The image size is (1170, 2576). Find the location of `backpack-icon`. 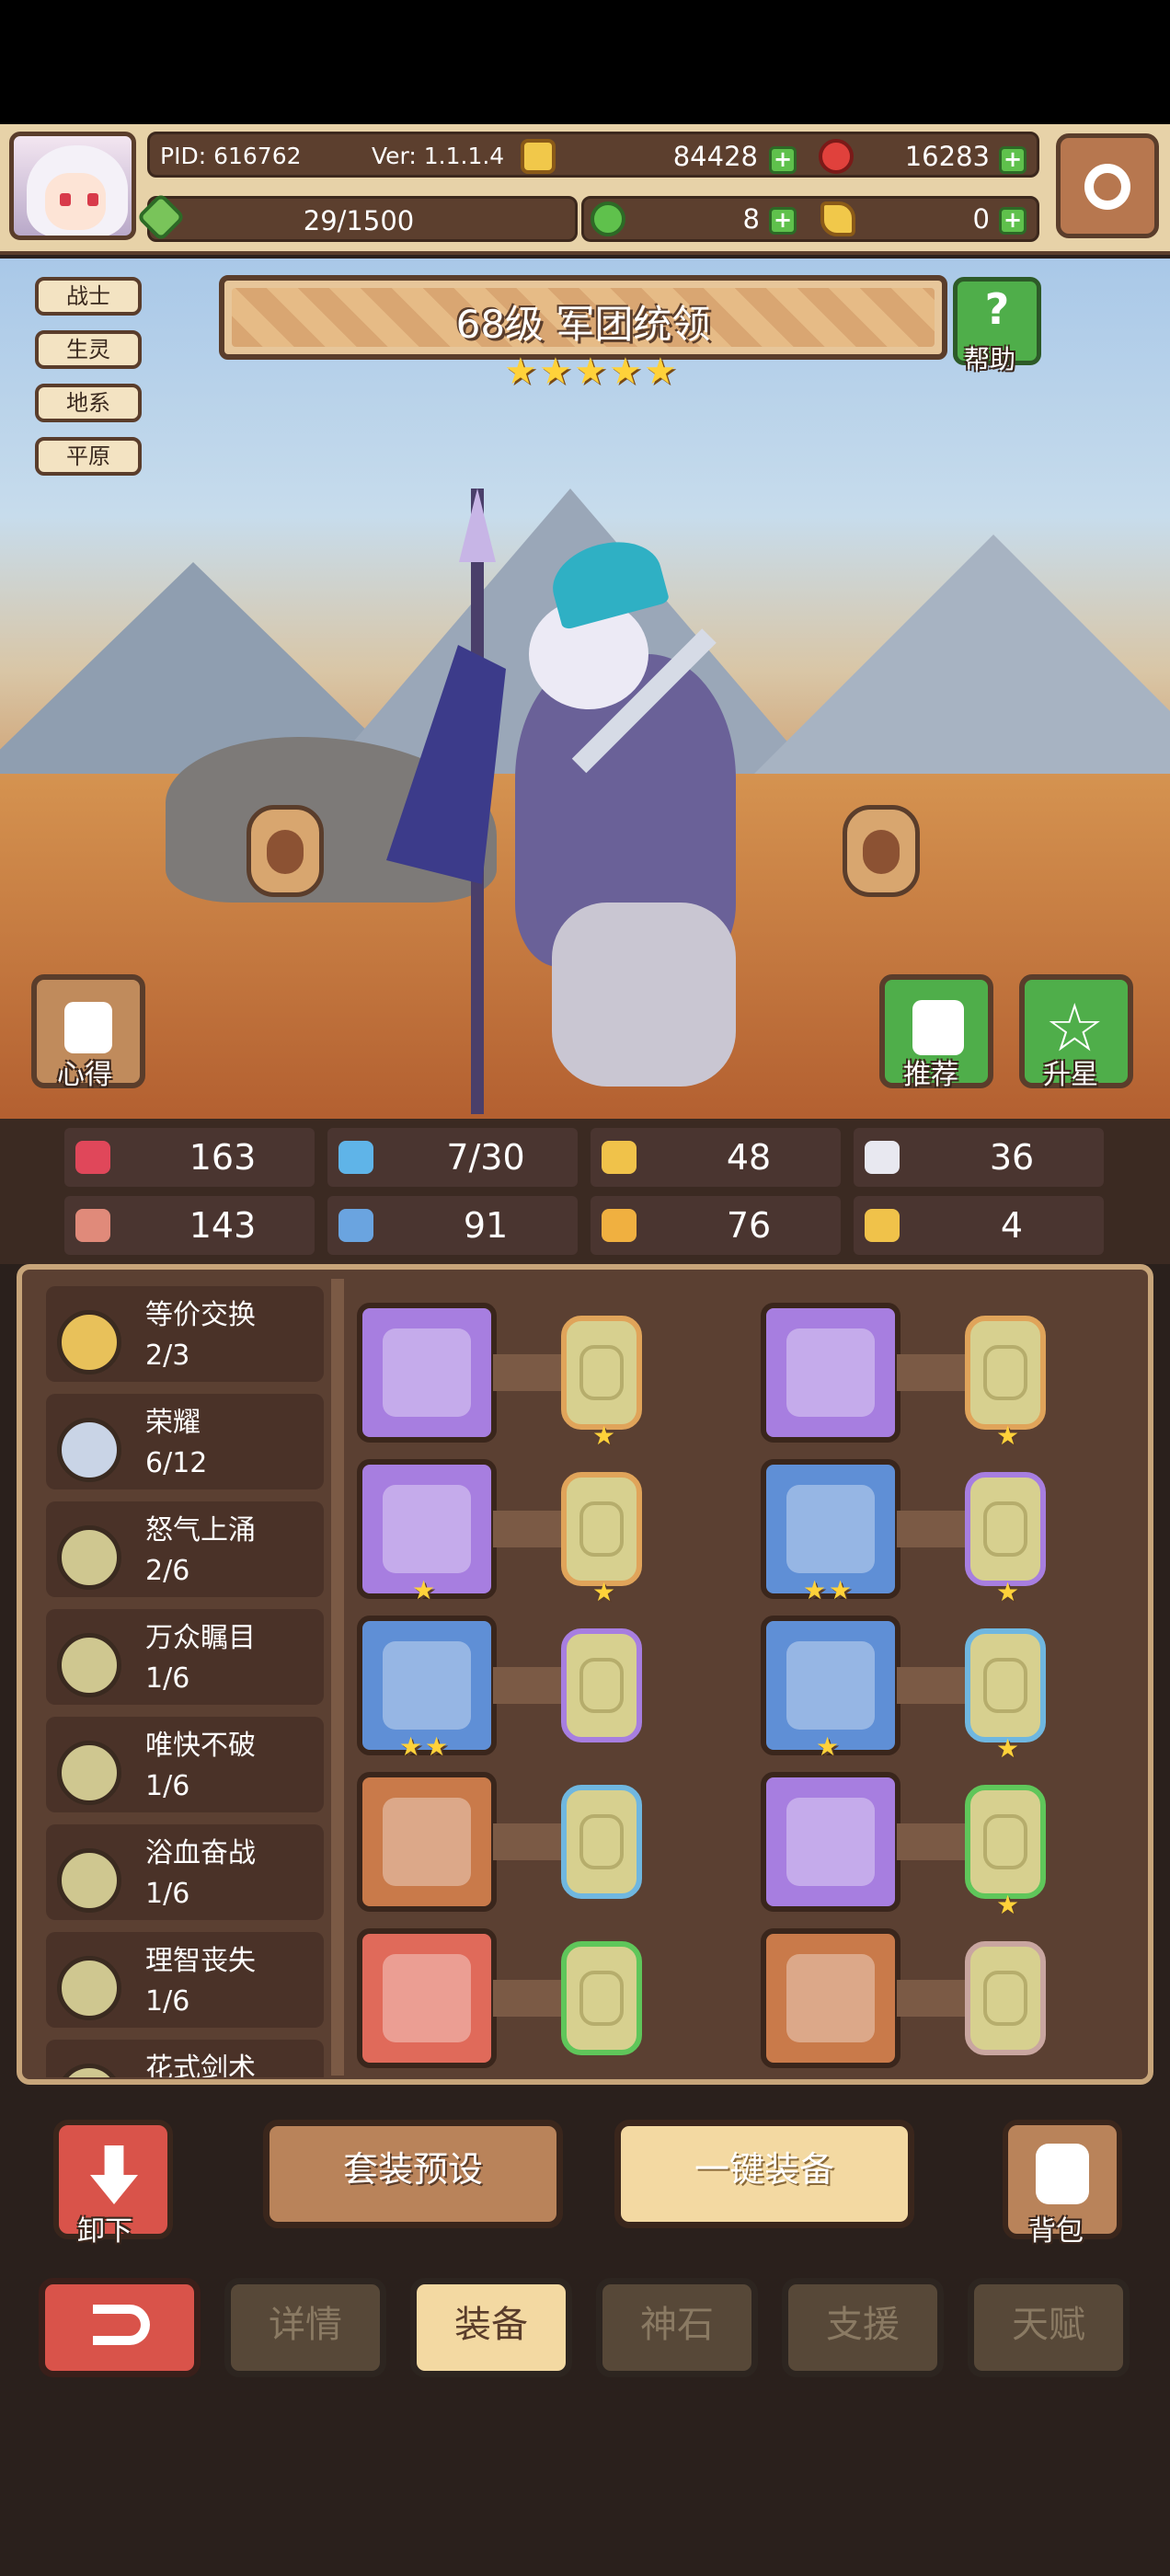

backpack-icon is located at coordinates (1062, 2174).